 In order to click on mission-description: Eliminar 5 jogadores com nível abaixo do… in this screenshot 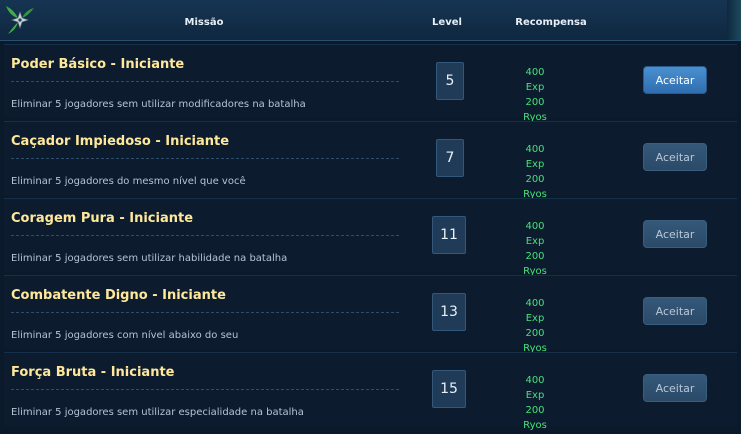, I will do `click(125, 335)`.